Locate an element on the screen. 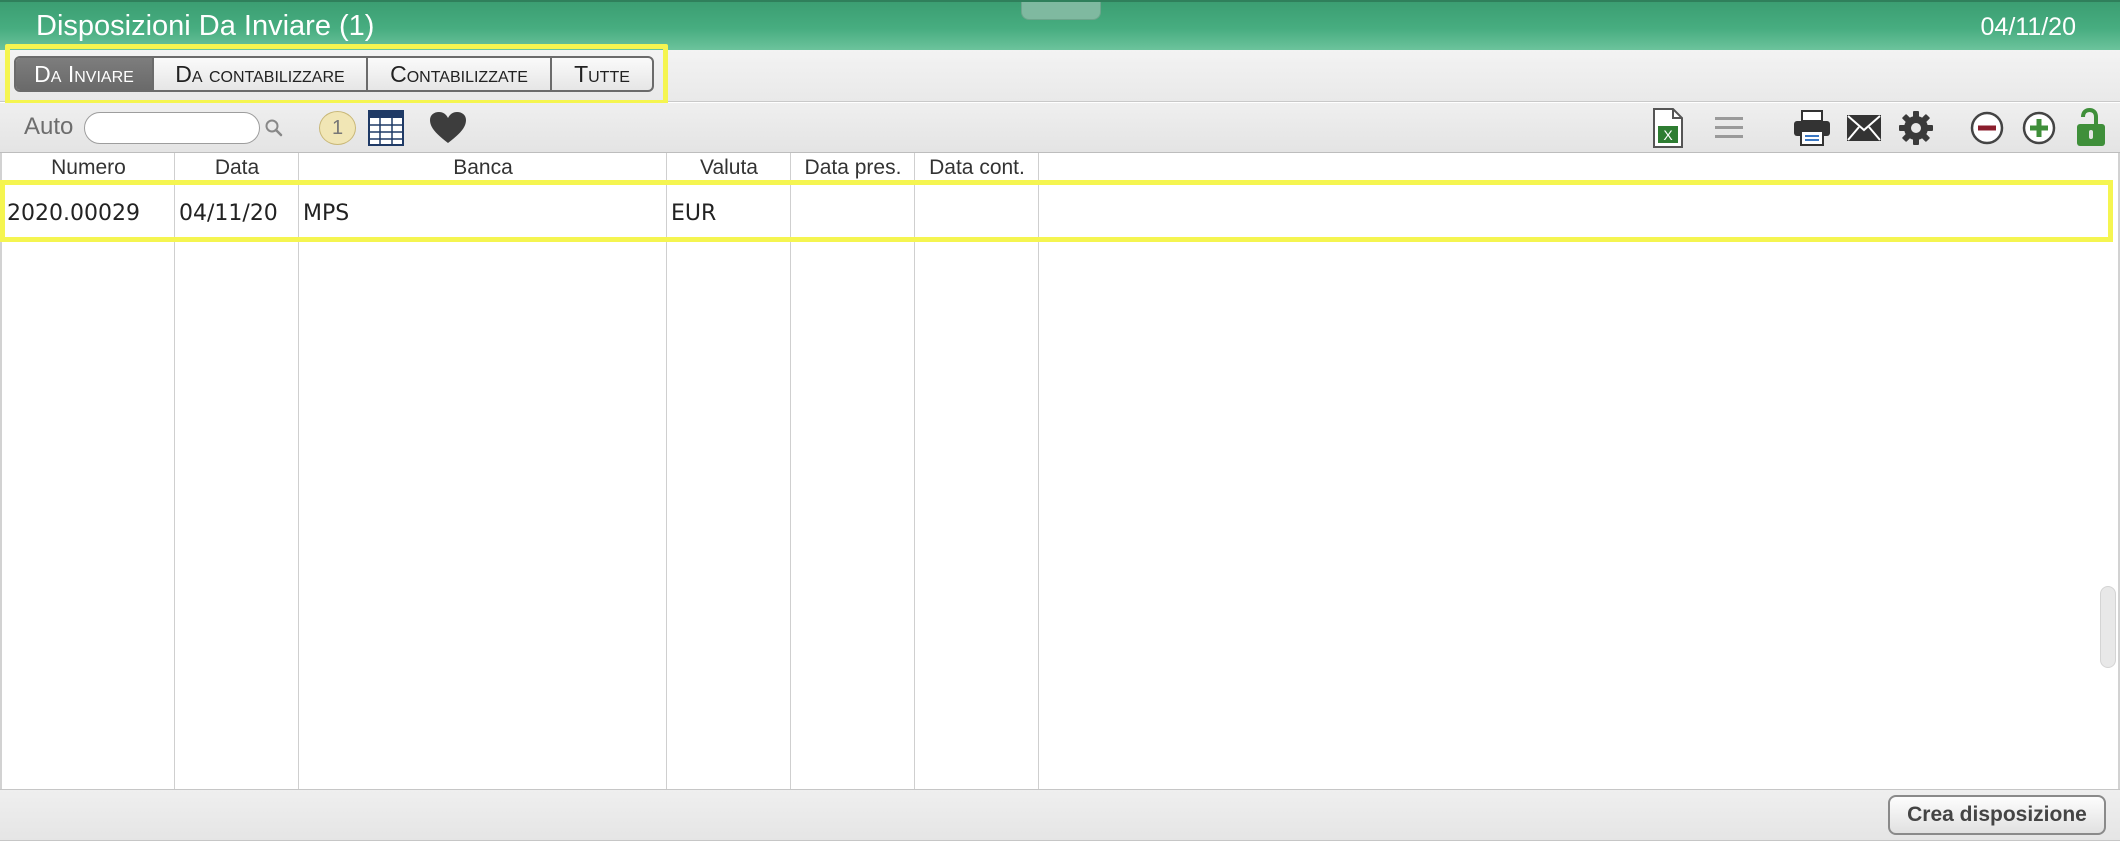 This screenshot has height=850, width=2120. record-count-badge: 1 is located at coordinates (337, 128).